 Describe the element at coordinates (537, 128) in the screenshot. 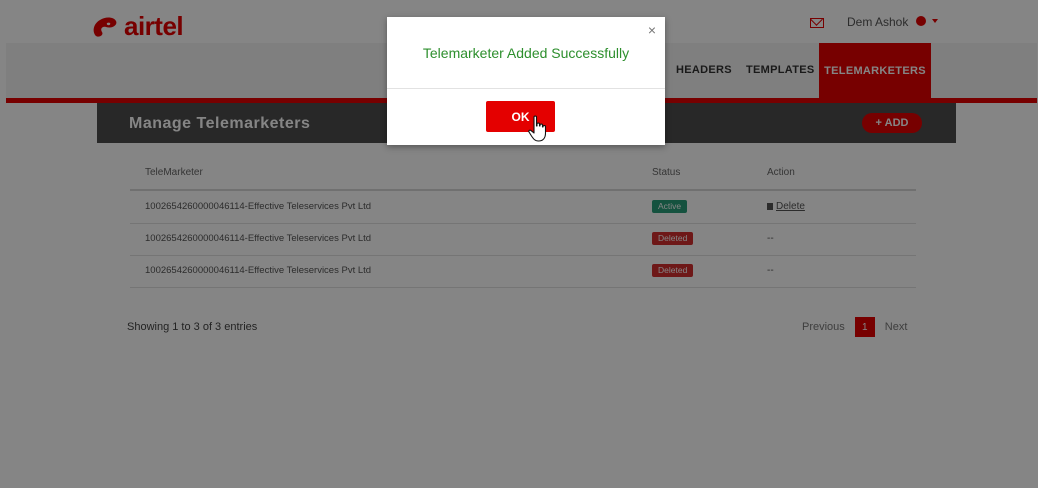

I see `hand-cursor-icon` at that location.